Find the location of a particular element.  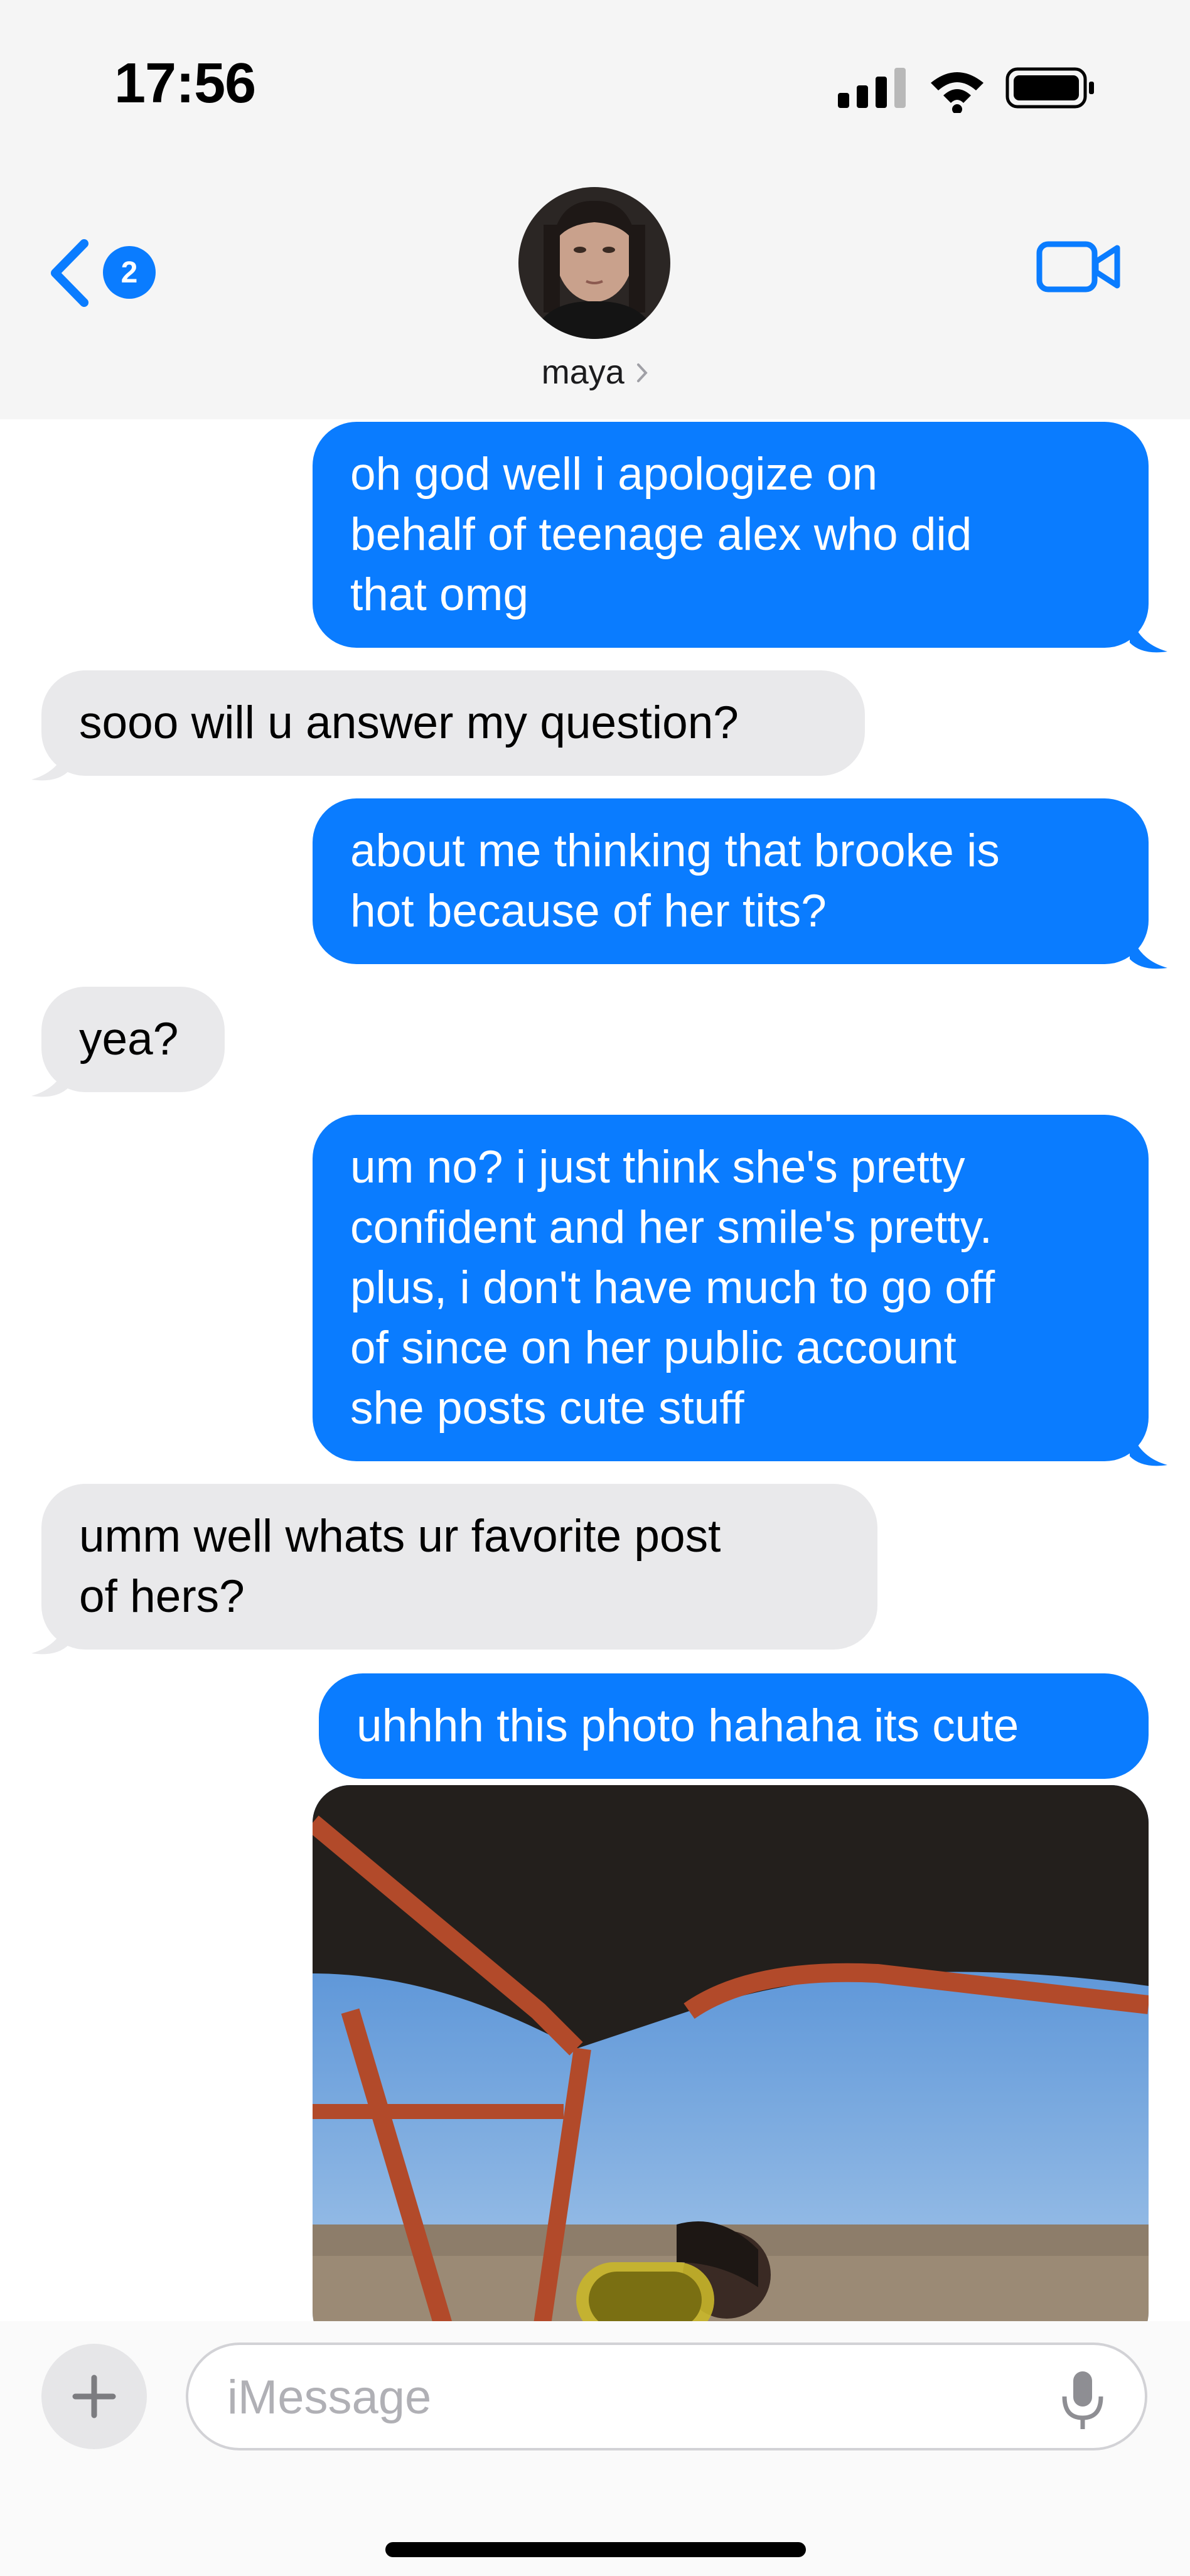

video-call-icon is located at coordinates (1079, 266).